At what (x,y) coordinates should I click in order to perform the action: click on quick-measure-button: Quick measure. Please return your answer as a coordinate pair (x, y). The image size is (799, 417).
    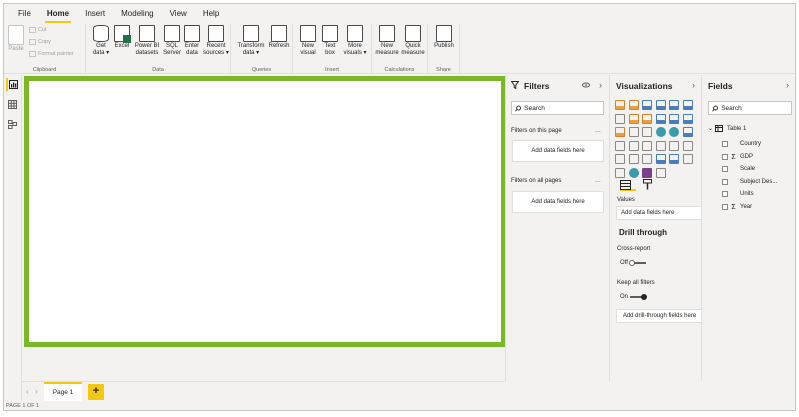
    Looking at the image, I should click on (413, 40).